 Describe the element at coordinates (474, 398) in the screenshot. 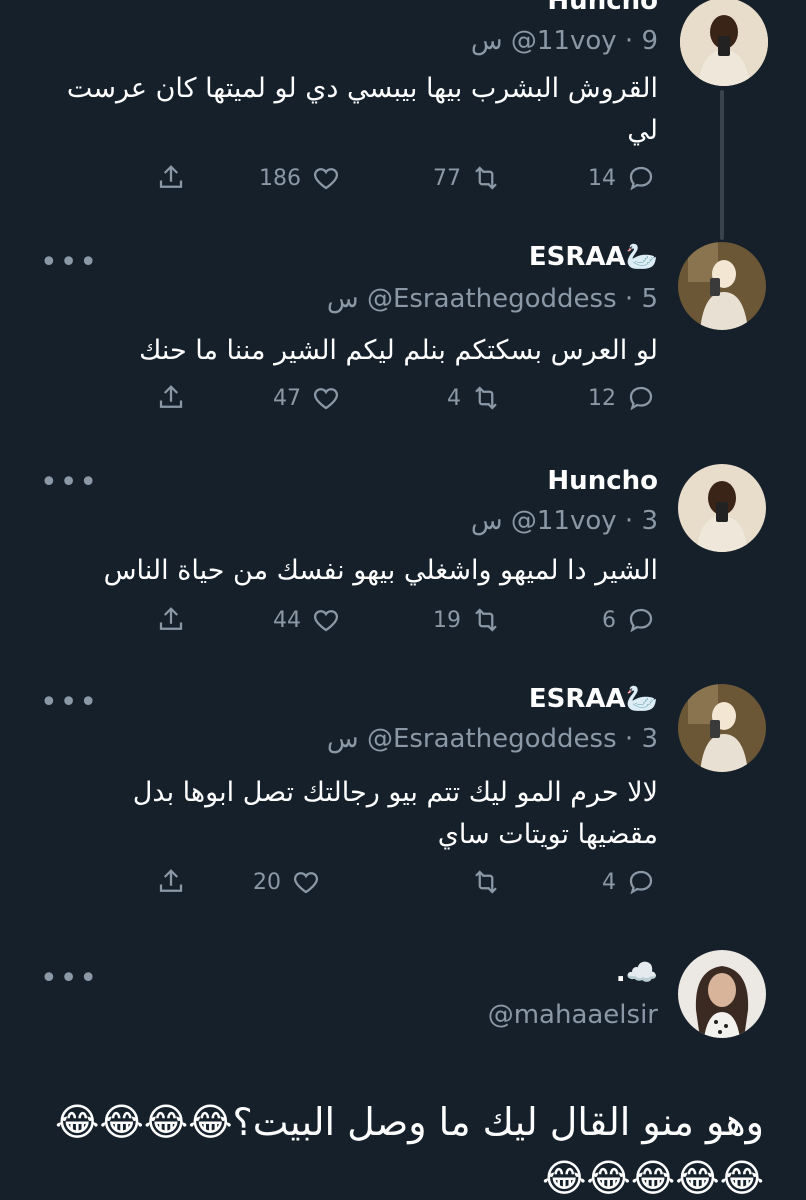

I see `retweet-button: 4` at that location.